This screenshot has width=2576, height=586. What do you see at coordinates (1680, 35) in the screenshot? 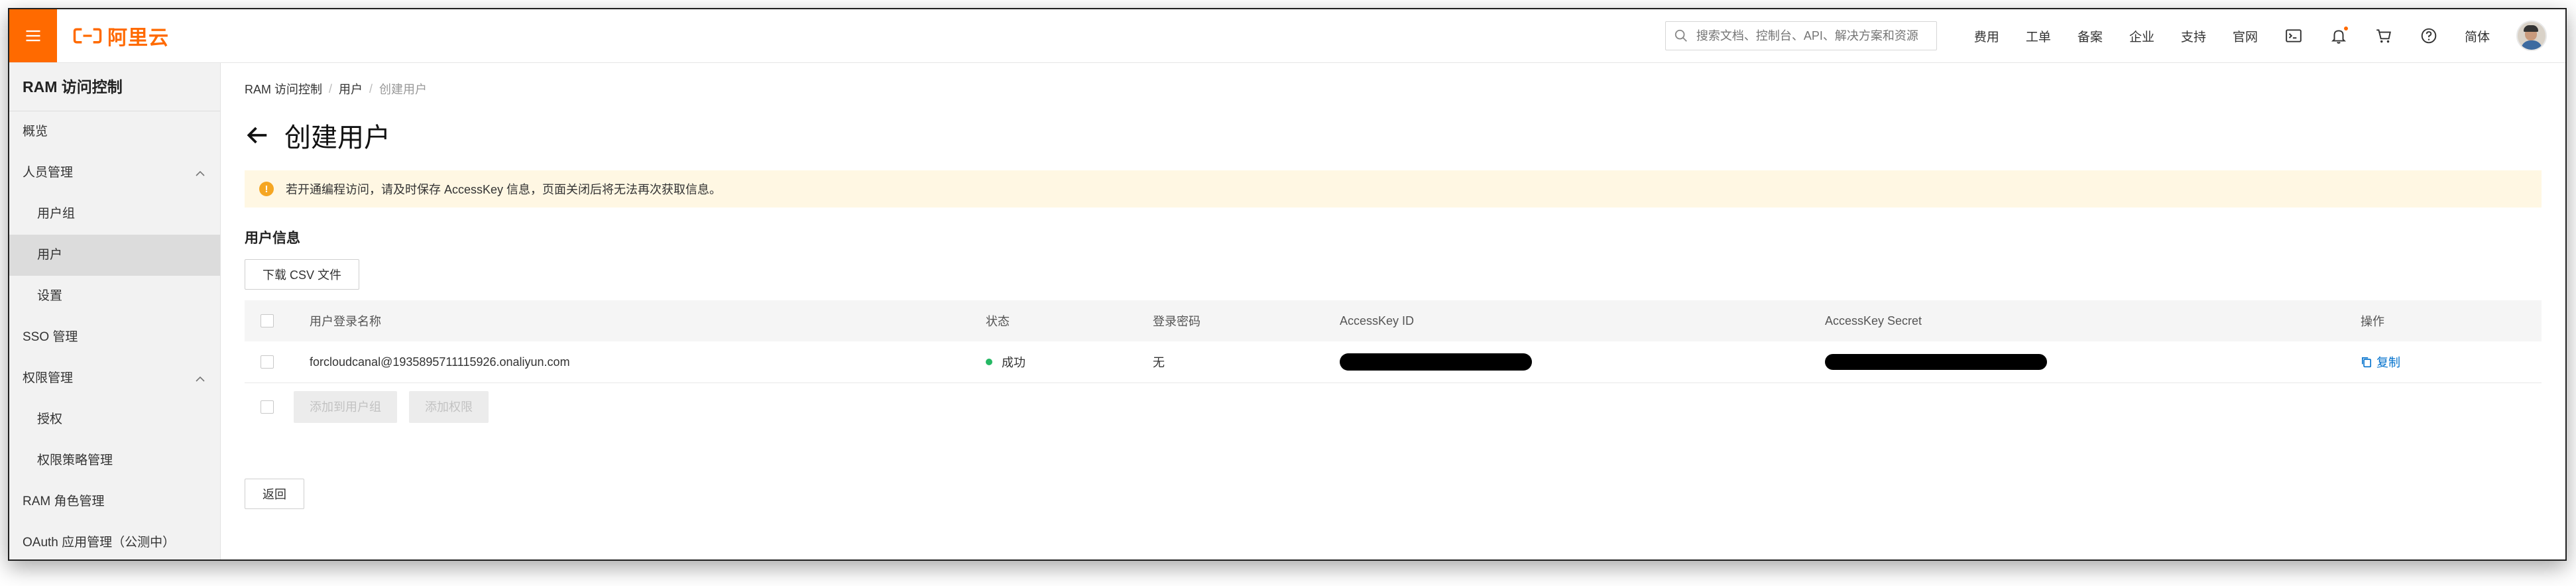
I see `search-icon` at bounding box center [1680, 35].